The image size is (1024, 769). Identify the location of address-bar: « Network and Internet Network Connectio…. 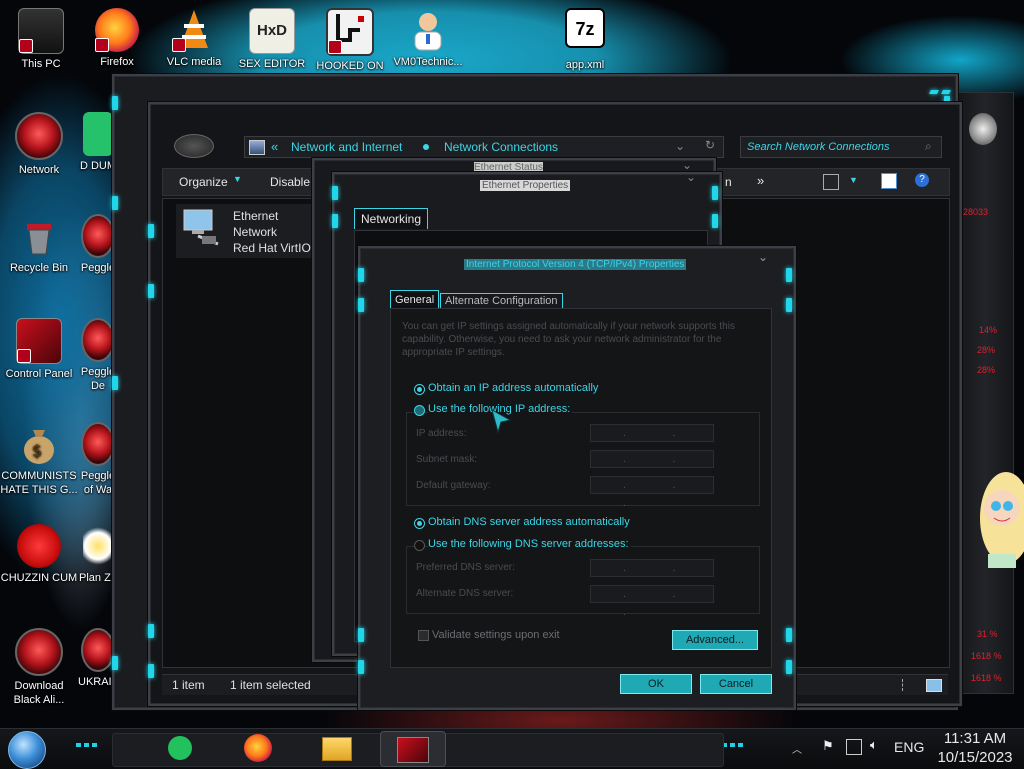
(484, 147).